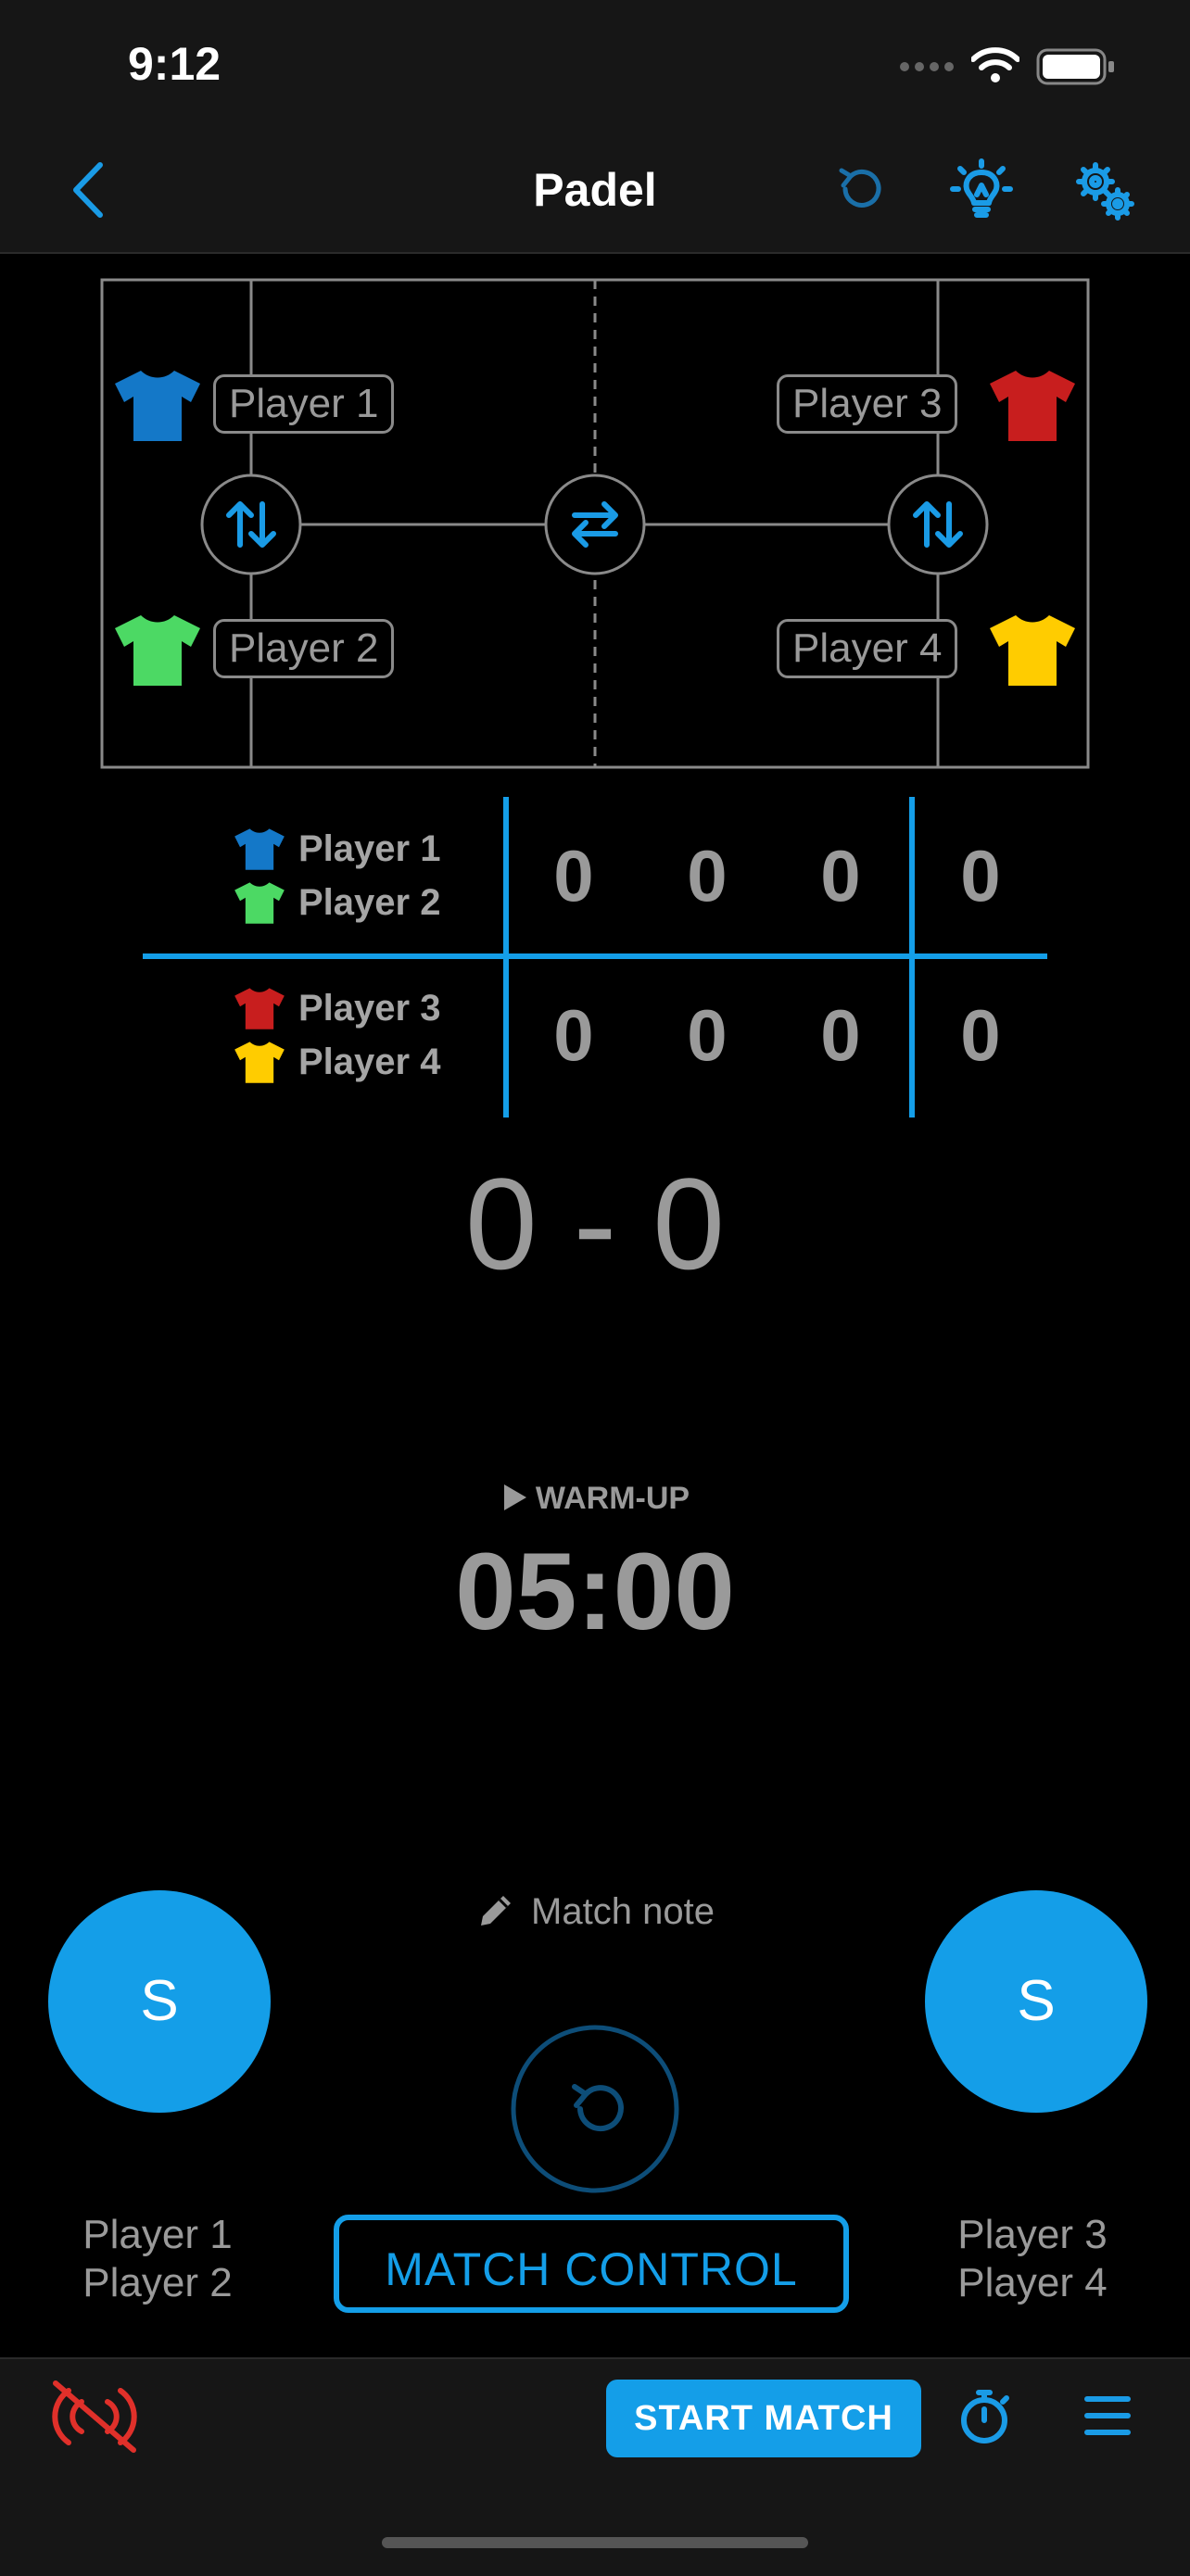 This screenshot has height=2576, width=1190. Describe the element at coordinates (707, 1035) in the screenshot. I see `team2-set2-score: 0` at that location.